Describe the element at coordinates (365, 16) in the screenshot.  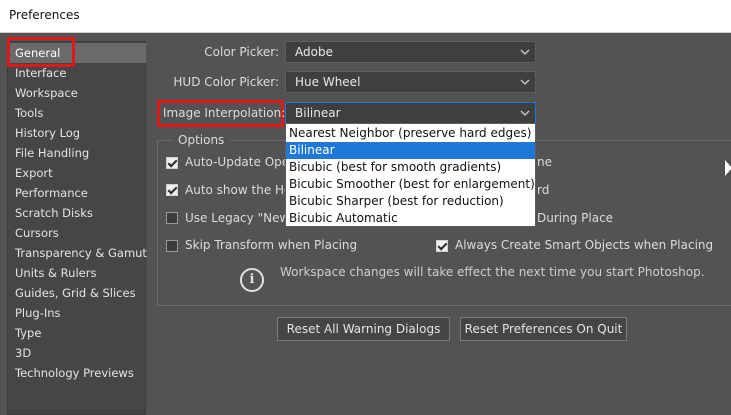
I see `window-titlebar: Preferences` at that location.